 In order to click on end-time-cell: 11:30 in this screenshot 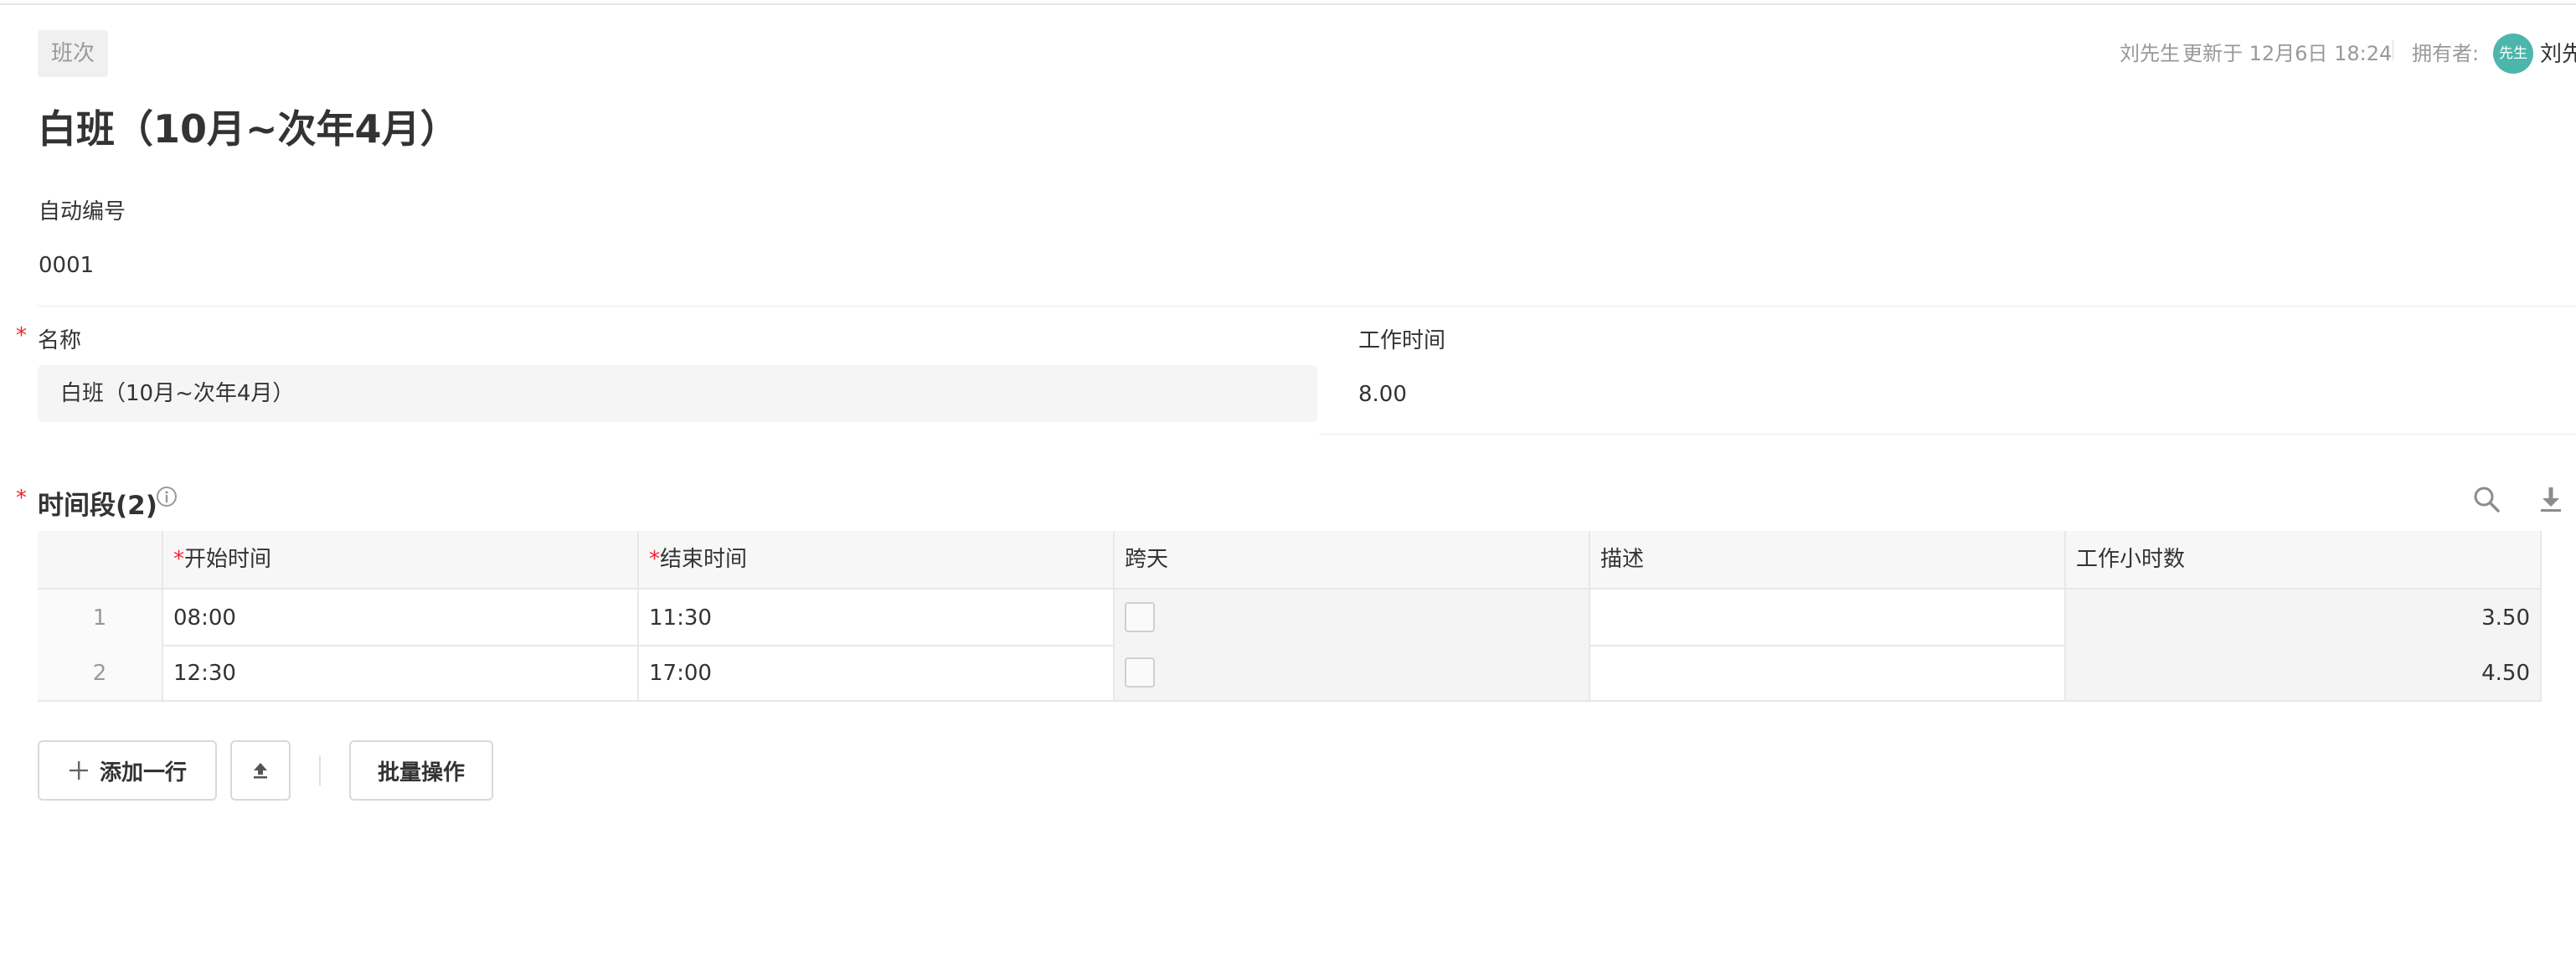, I will do `click(877, 618)`.